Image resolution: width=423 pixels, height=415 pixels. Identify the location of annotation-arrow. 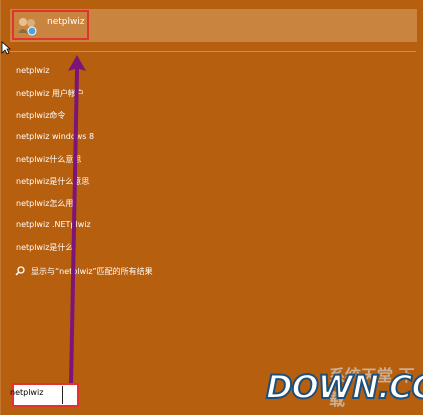
(77, 220).